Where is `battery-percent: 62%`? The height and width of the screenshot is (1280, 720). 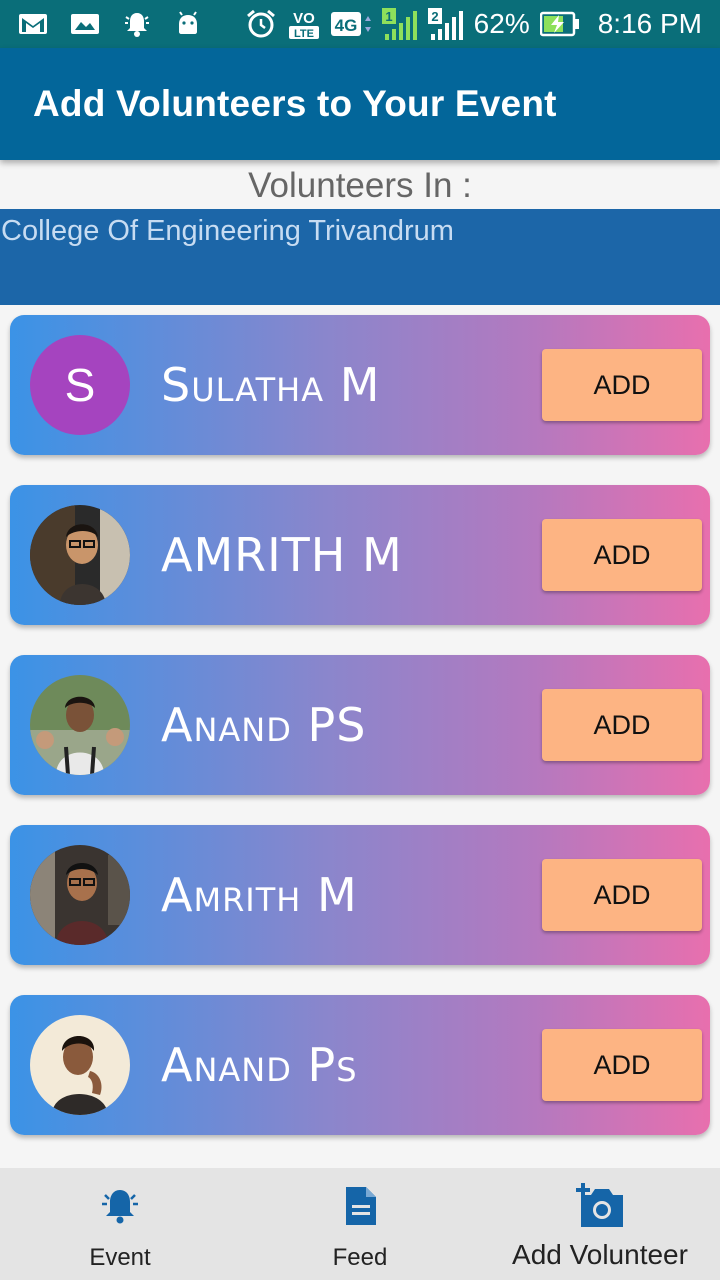
battery-percent: 62% is located at coordinates (501, 23).